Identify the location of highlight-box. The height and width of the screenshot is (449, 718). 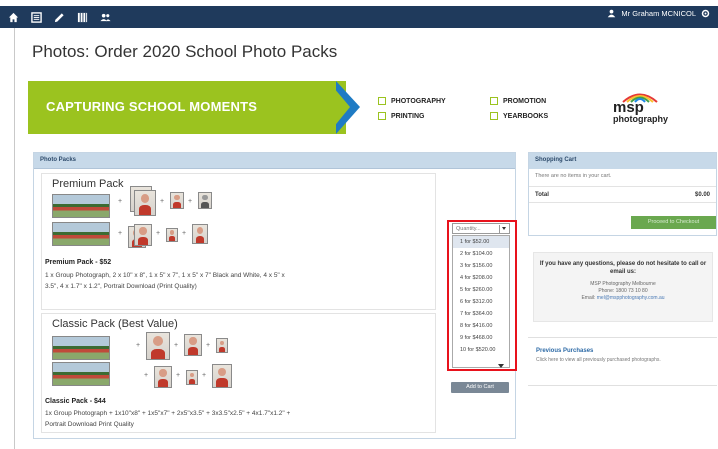
(482, 295).